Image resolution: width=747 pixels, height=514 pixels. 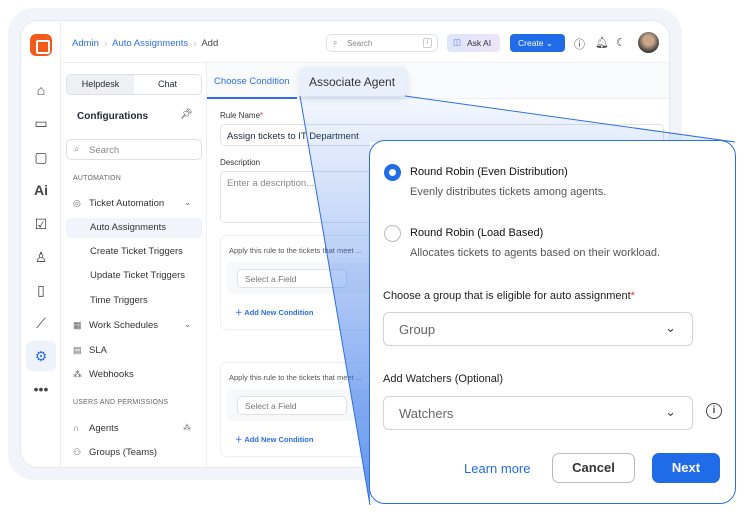 I want to click on item-label: Webhooks, so click(x=111, y=374).